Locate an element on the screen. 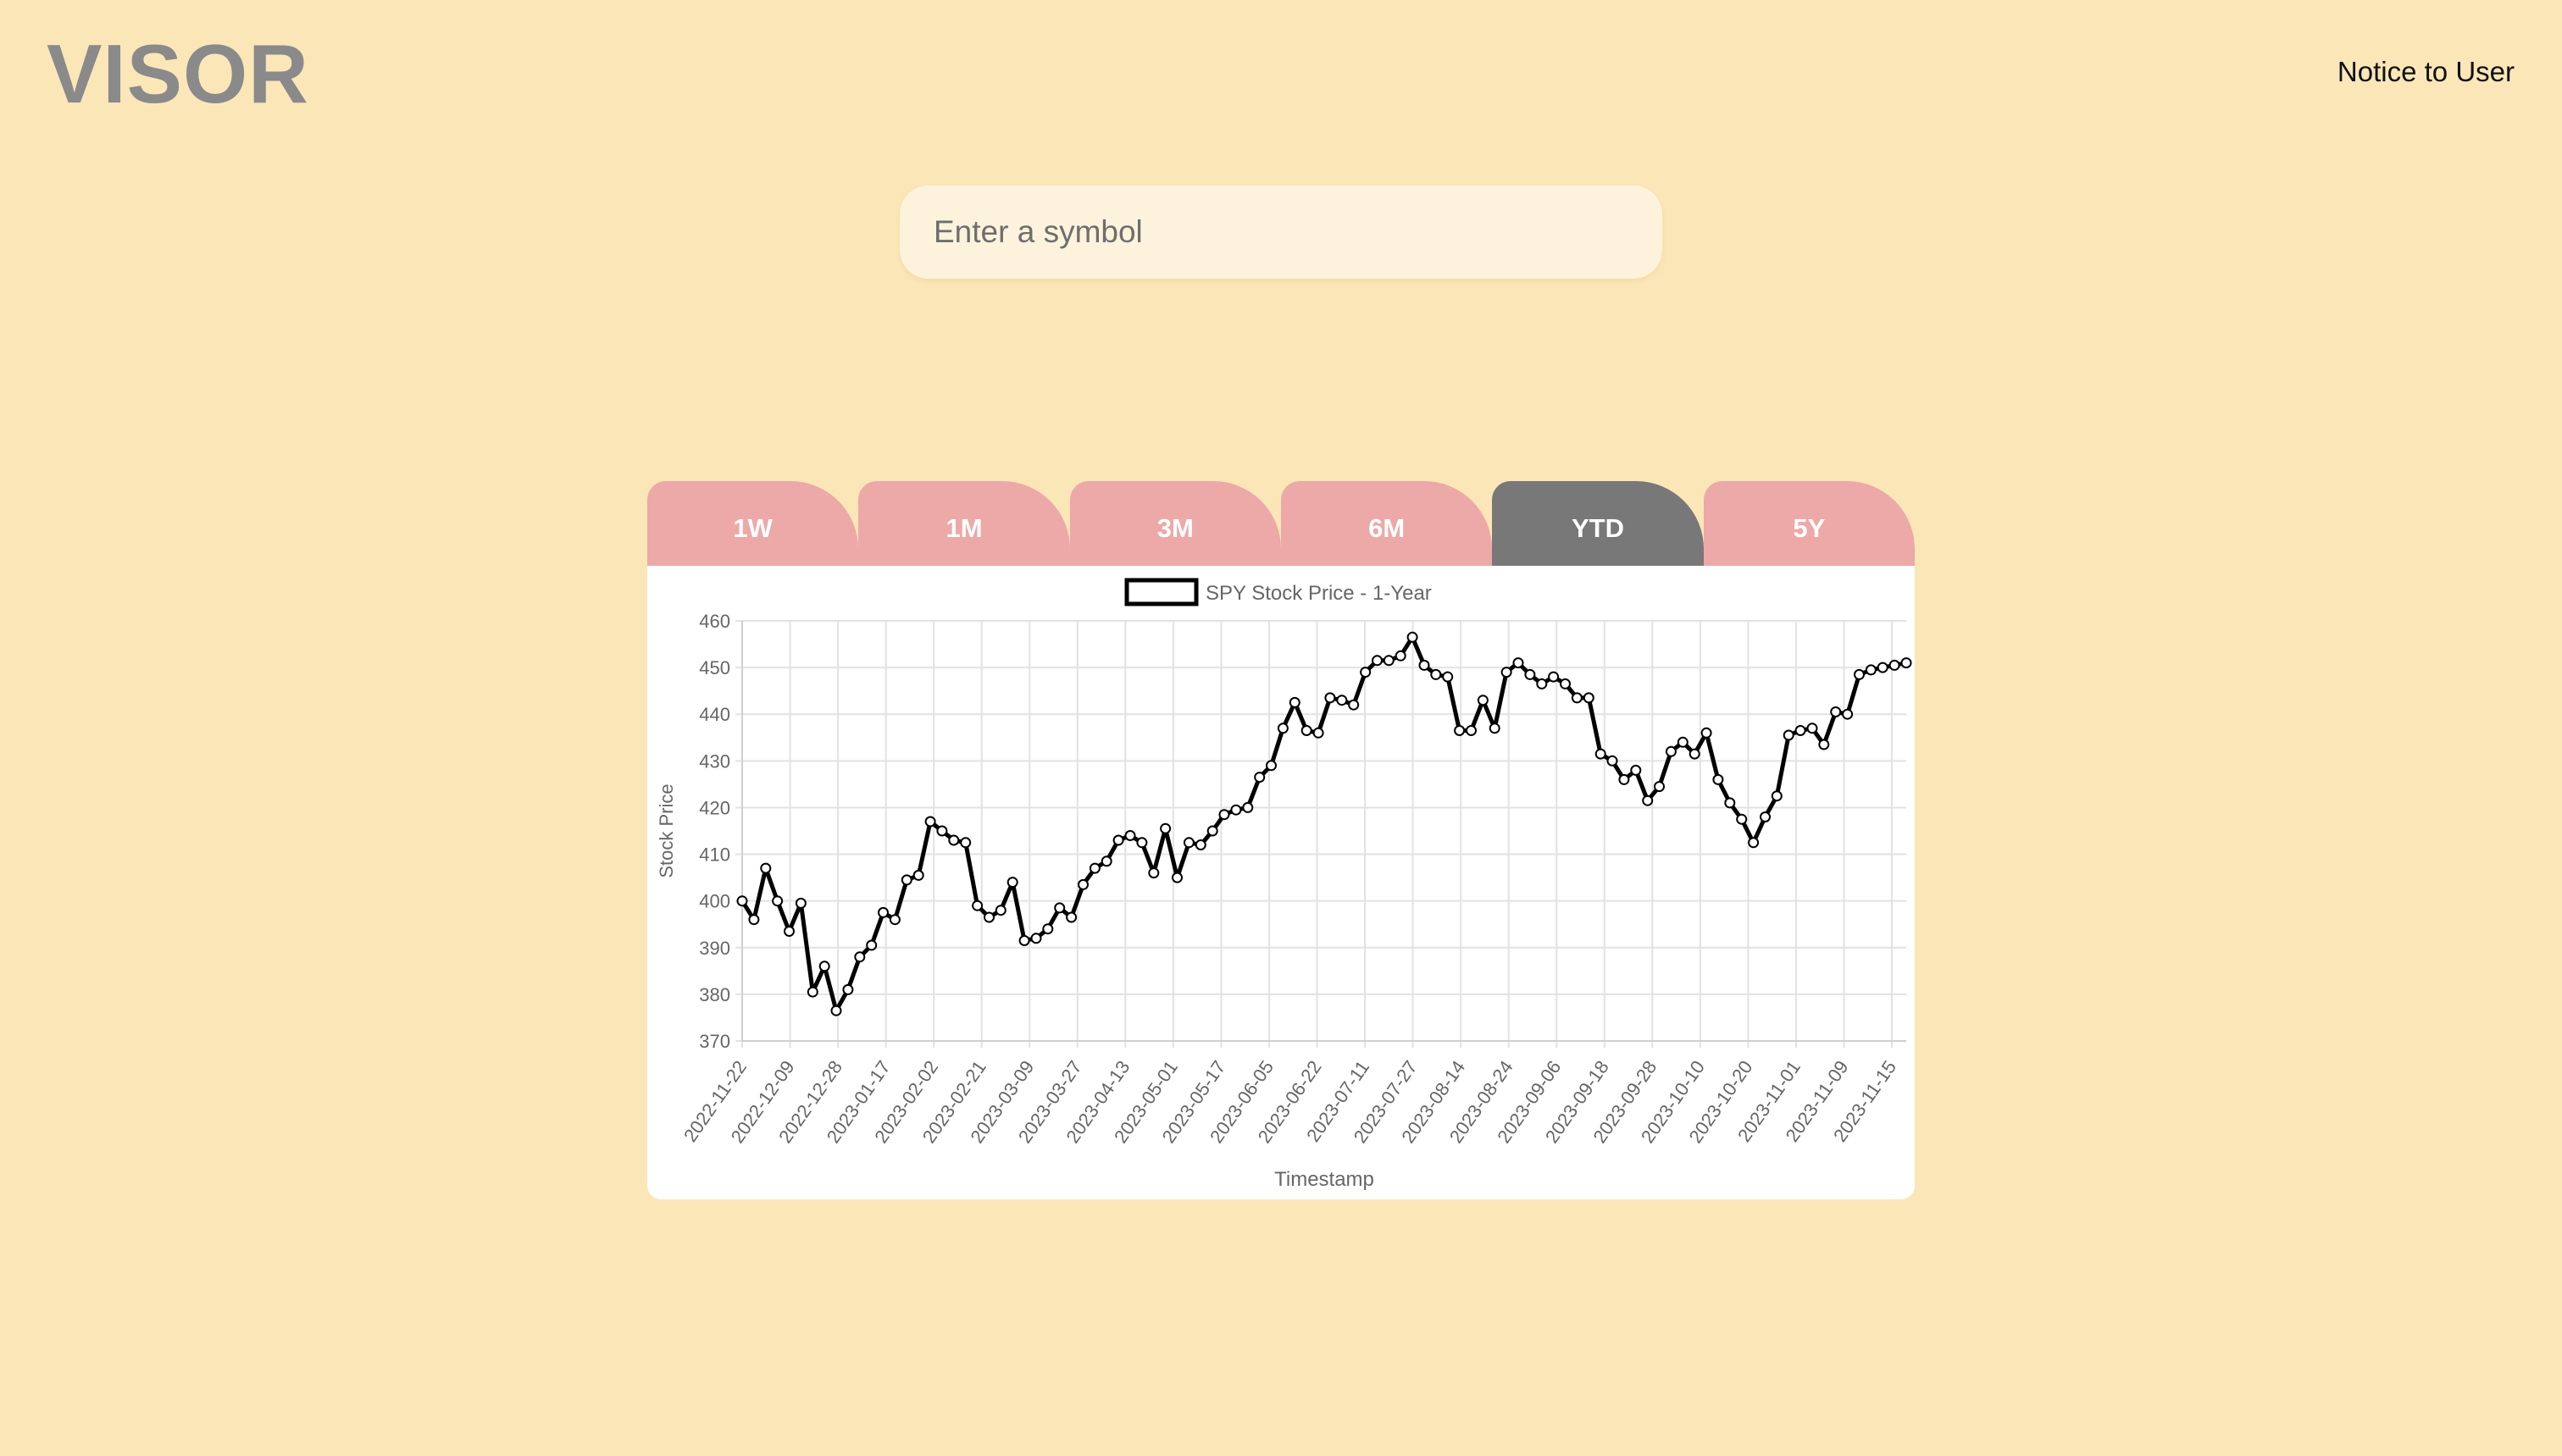  tab-3m: 3M is located at coordinates (1175, 524).